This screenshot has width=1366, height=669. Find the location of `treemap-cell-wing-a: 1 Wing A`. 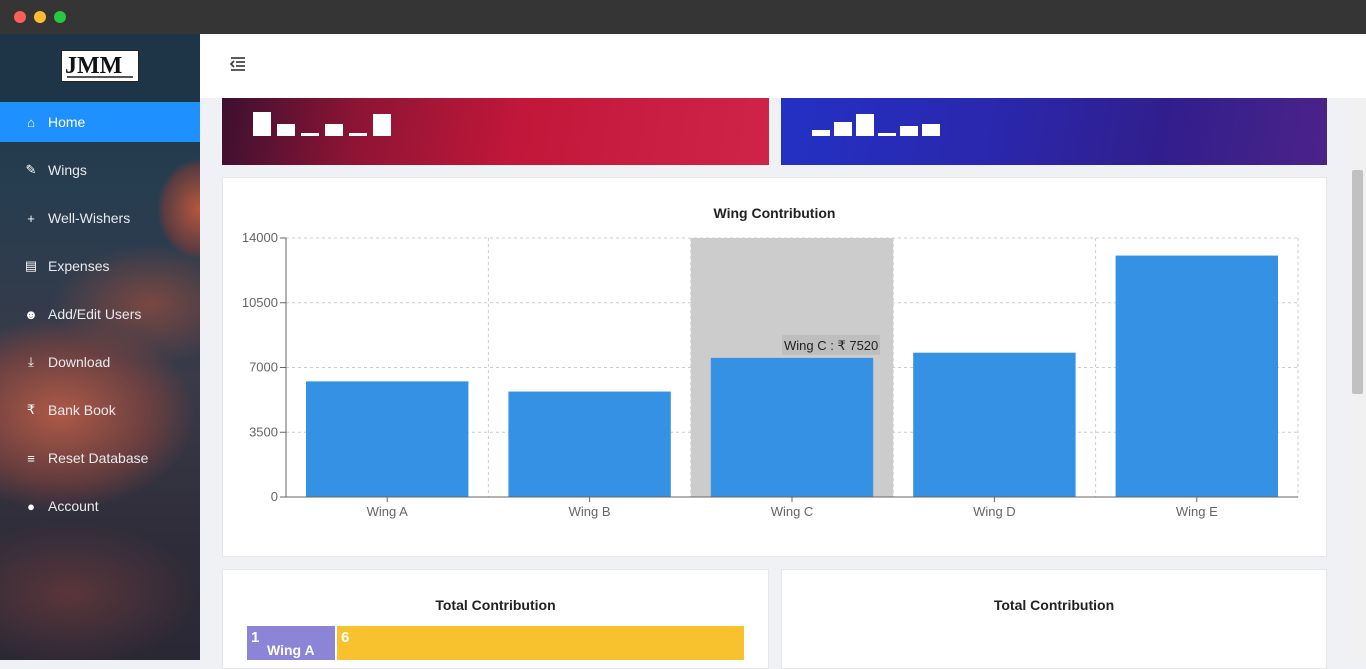

treemap-cell-wing-a: 1 Wing A is located at coordinates (291, 643).